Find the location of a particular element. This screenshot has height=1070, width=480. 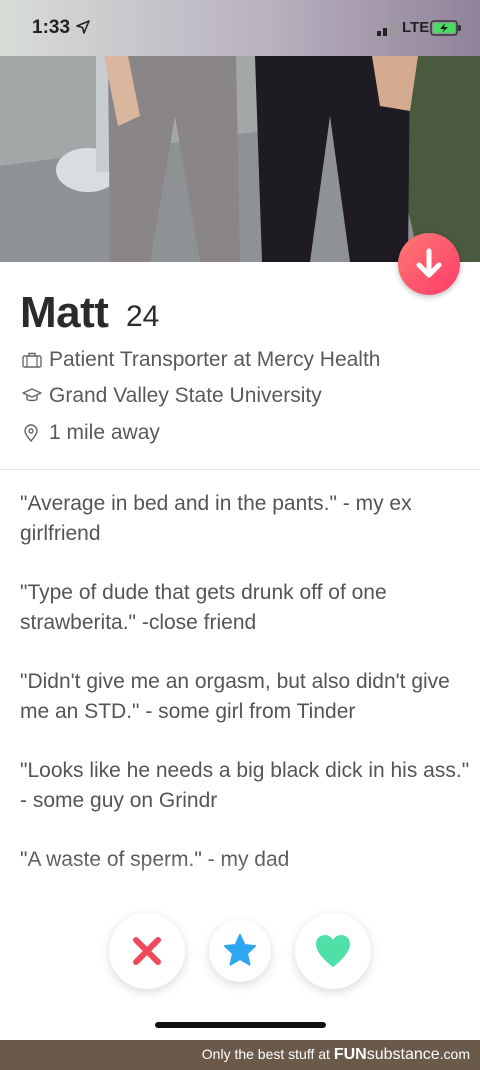

like-button is located at coordinates (333, 951).